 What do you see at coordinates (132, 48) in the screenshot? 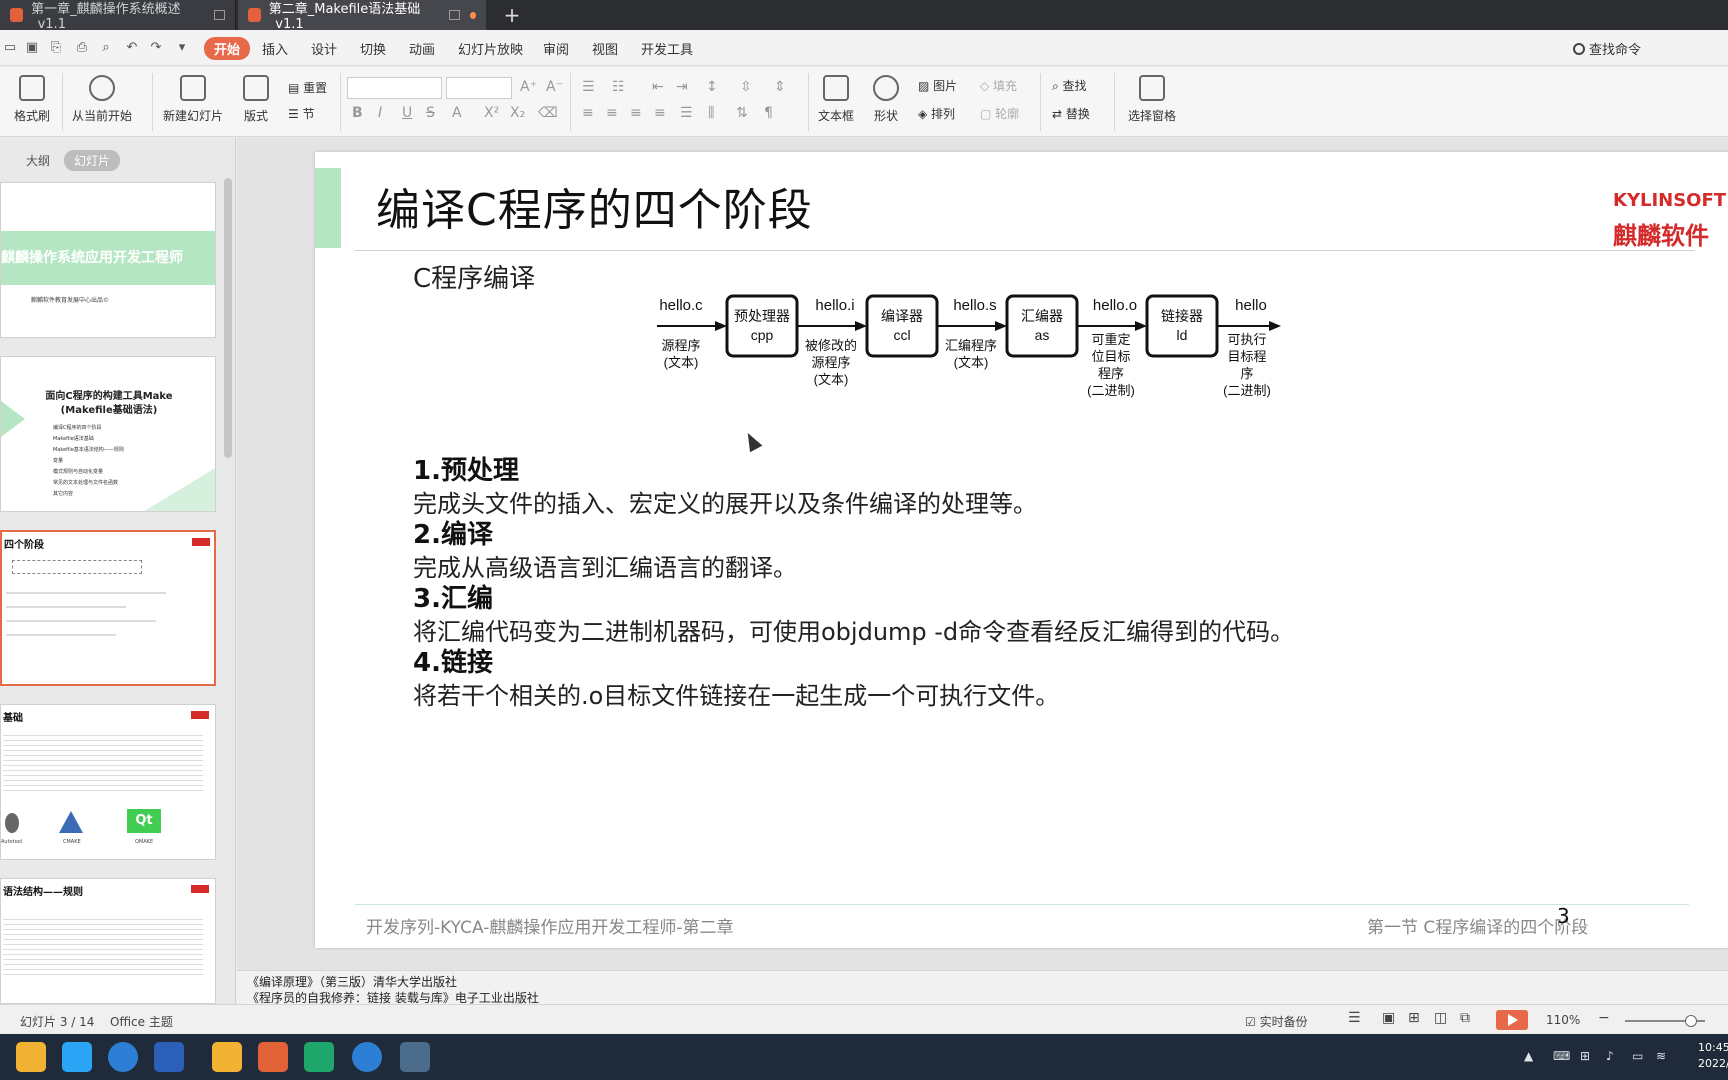
I see `undo-icon: ↶` at bounding box center [132, 48].